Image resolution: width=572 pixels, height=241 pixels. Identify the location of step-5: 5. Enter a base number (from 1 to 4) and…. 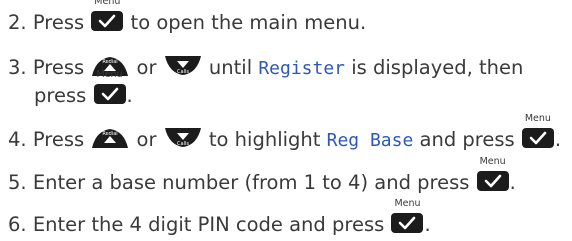
(262, 176).